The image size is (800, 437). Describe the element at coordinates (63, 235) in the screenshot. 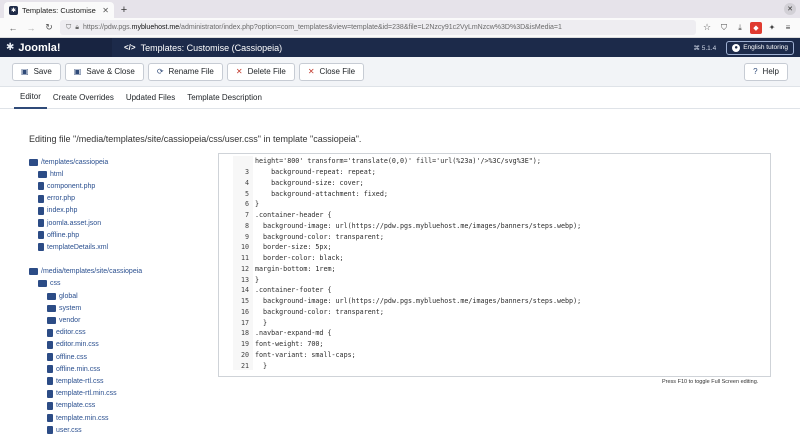

I see `tree-item-label: offline.php` at that location.